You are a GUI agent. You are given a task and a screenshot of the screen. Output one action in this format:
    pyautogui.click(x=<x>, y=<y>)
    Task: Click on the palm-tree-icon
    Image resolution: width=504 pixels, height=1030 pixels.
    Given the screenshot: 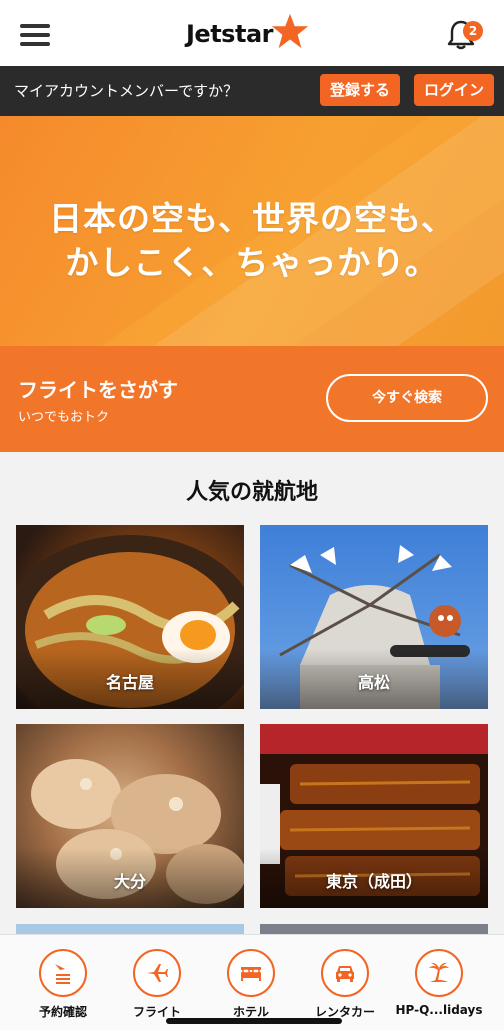 What is the action you would take?
    pyautogui.click(x=439, y=972)
    